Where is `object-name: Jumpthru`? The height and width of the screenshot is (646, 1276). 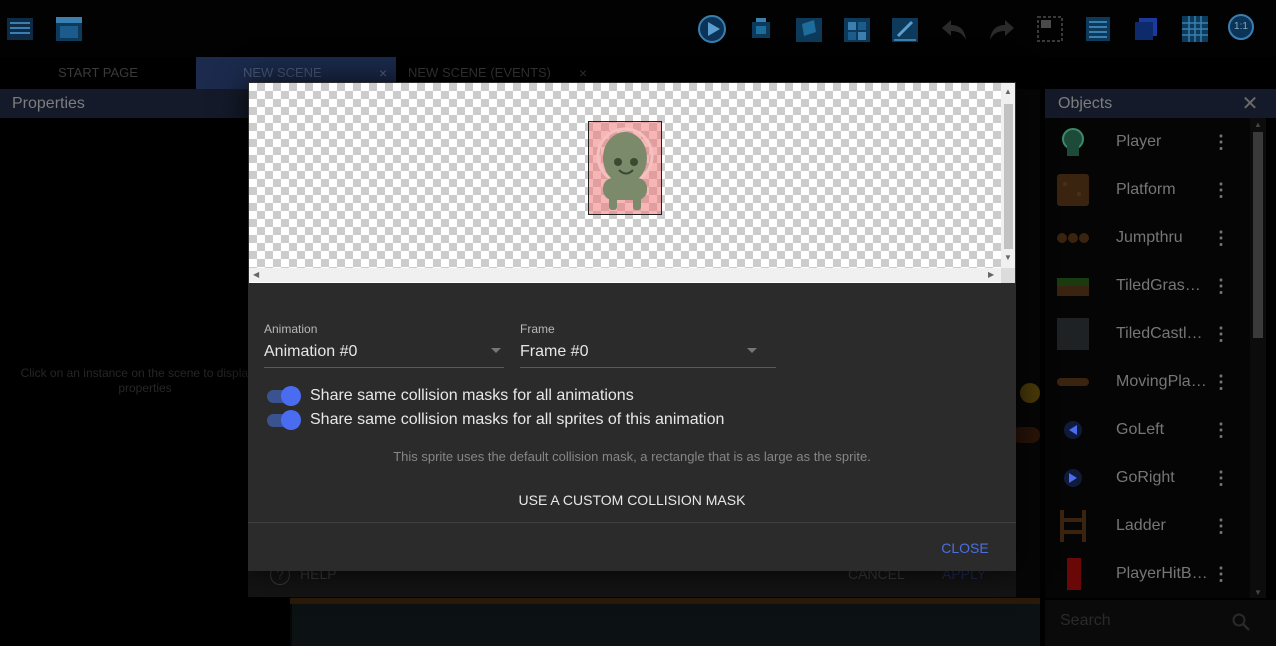
object-name: Jumpthru is located at coordinates (1149, 237).